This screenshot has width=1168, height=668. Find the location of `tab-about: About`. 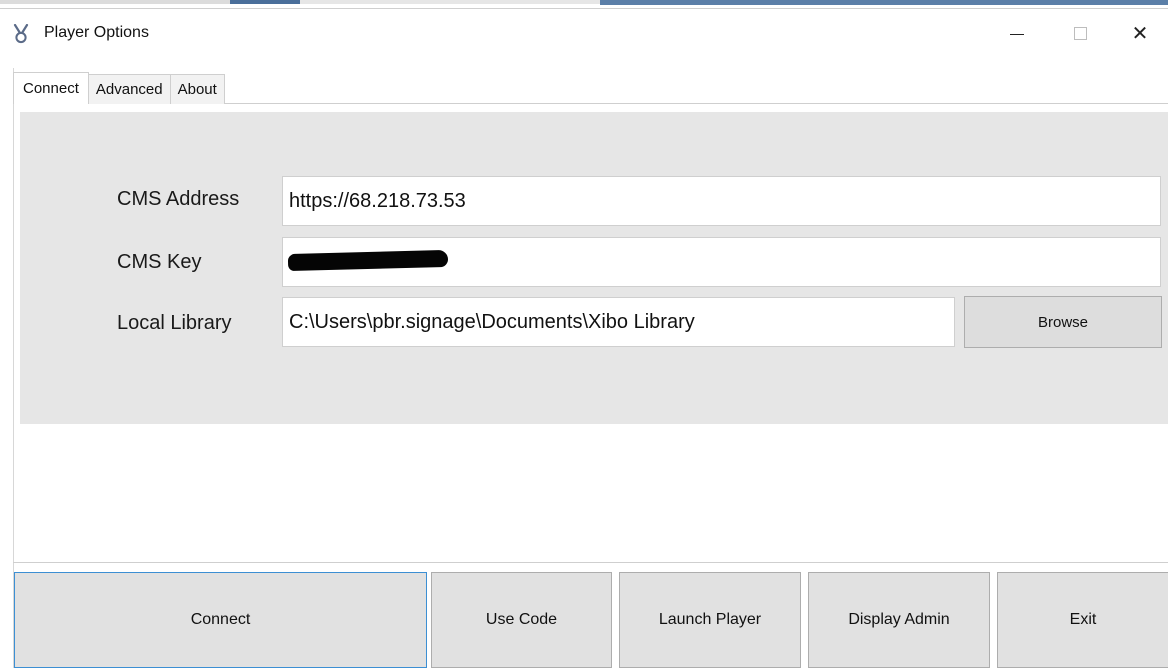

tab-about: About is located at coordinates (197, 89).